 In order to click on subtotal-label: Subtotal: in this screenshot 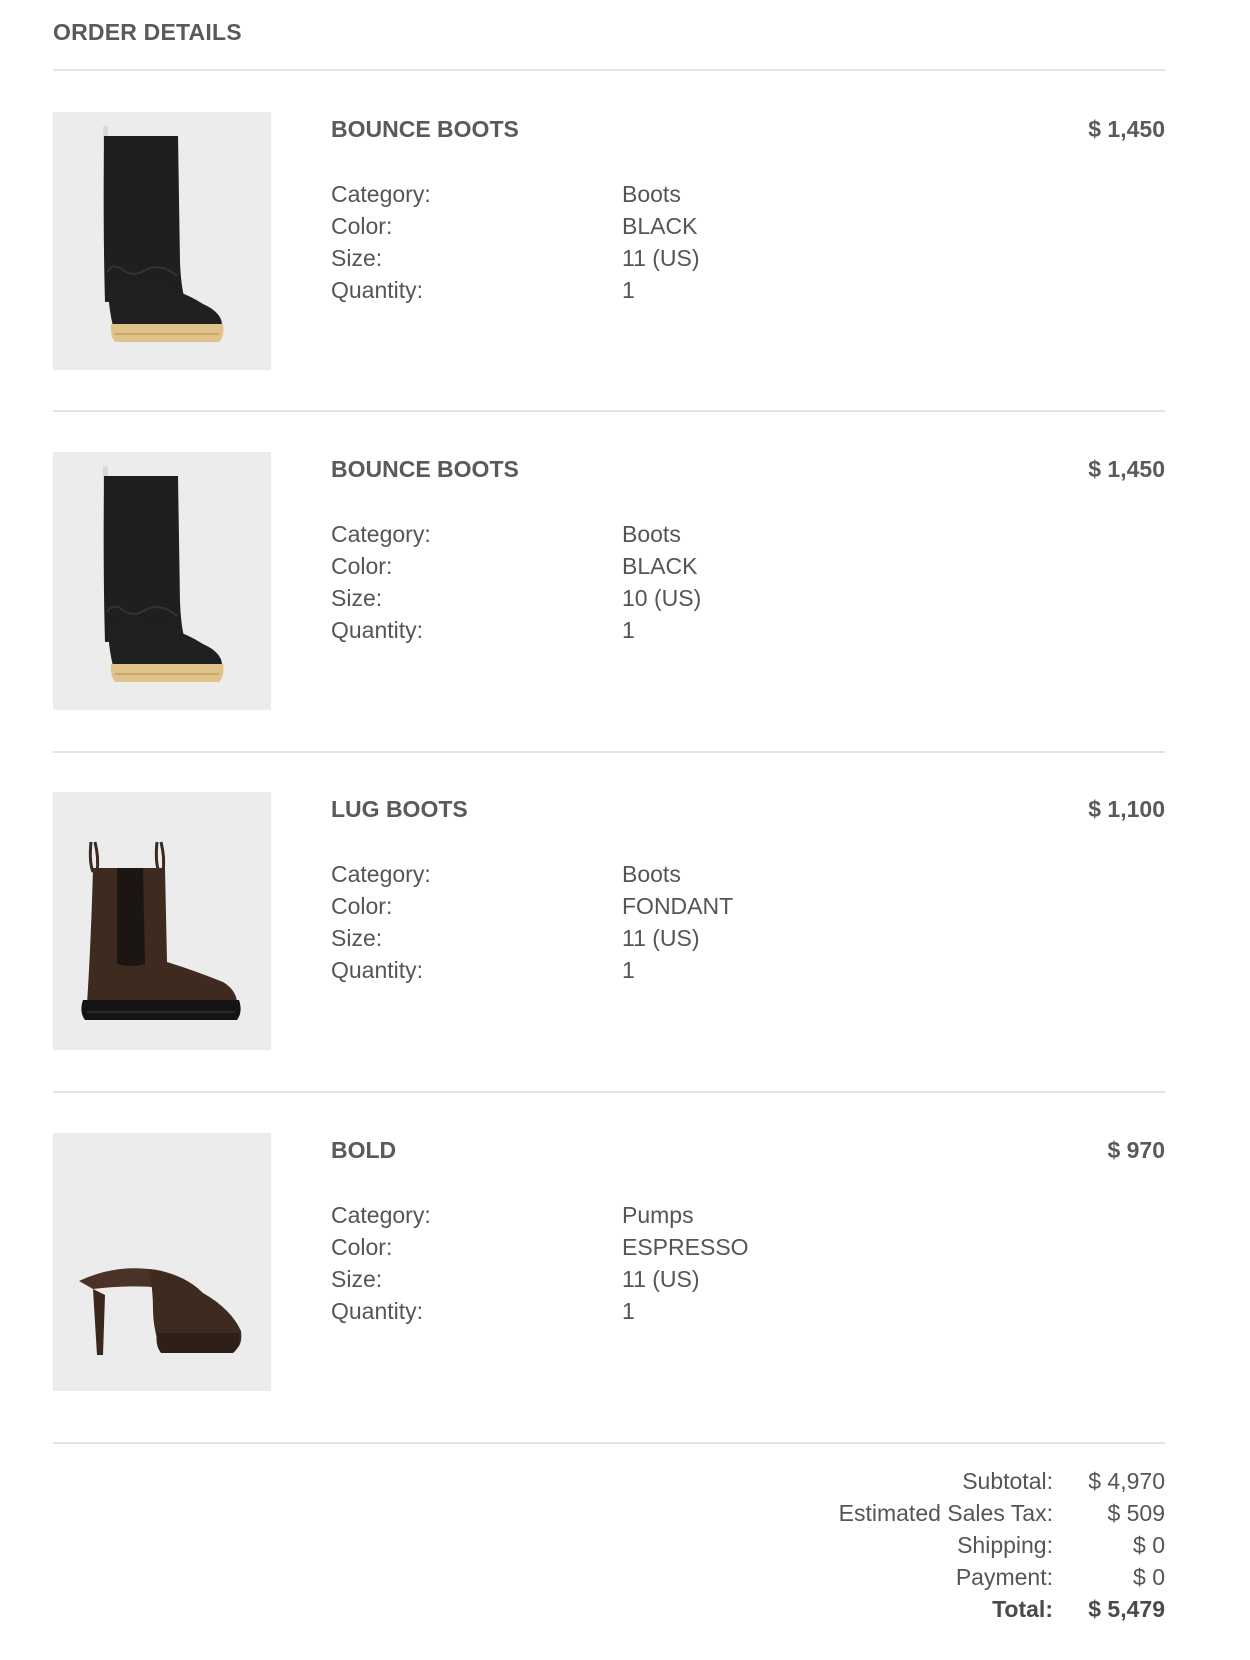, I will do `click(1007, 1481)`.